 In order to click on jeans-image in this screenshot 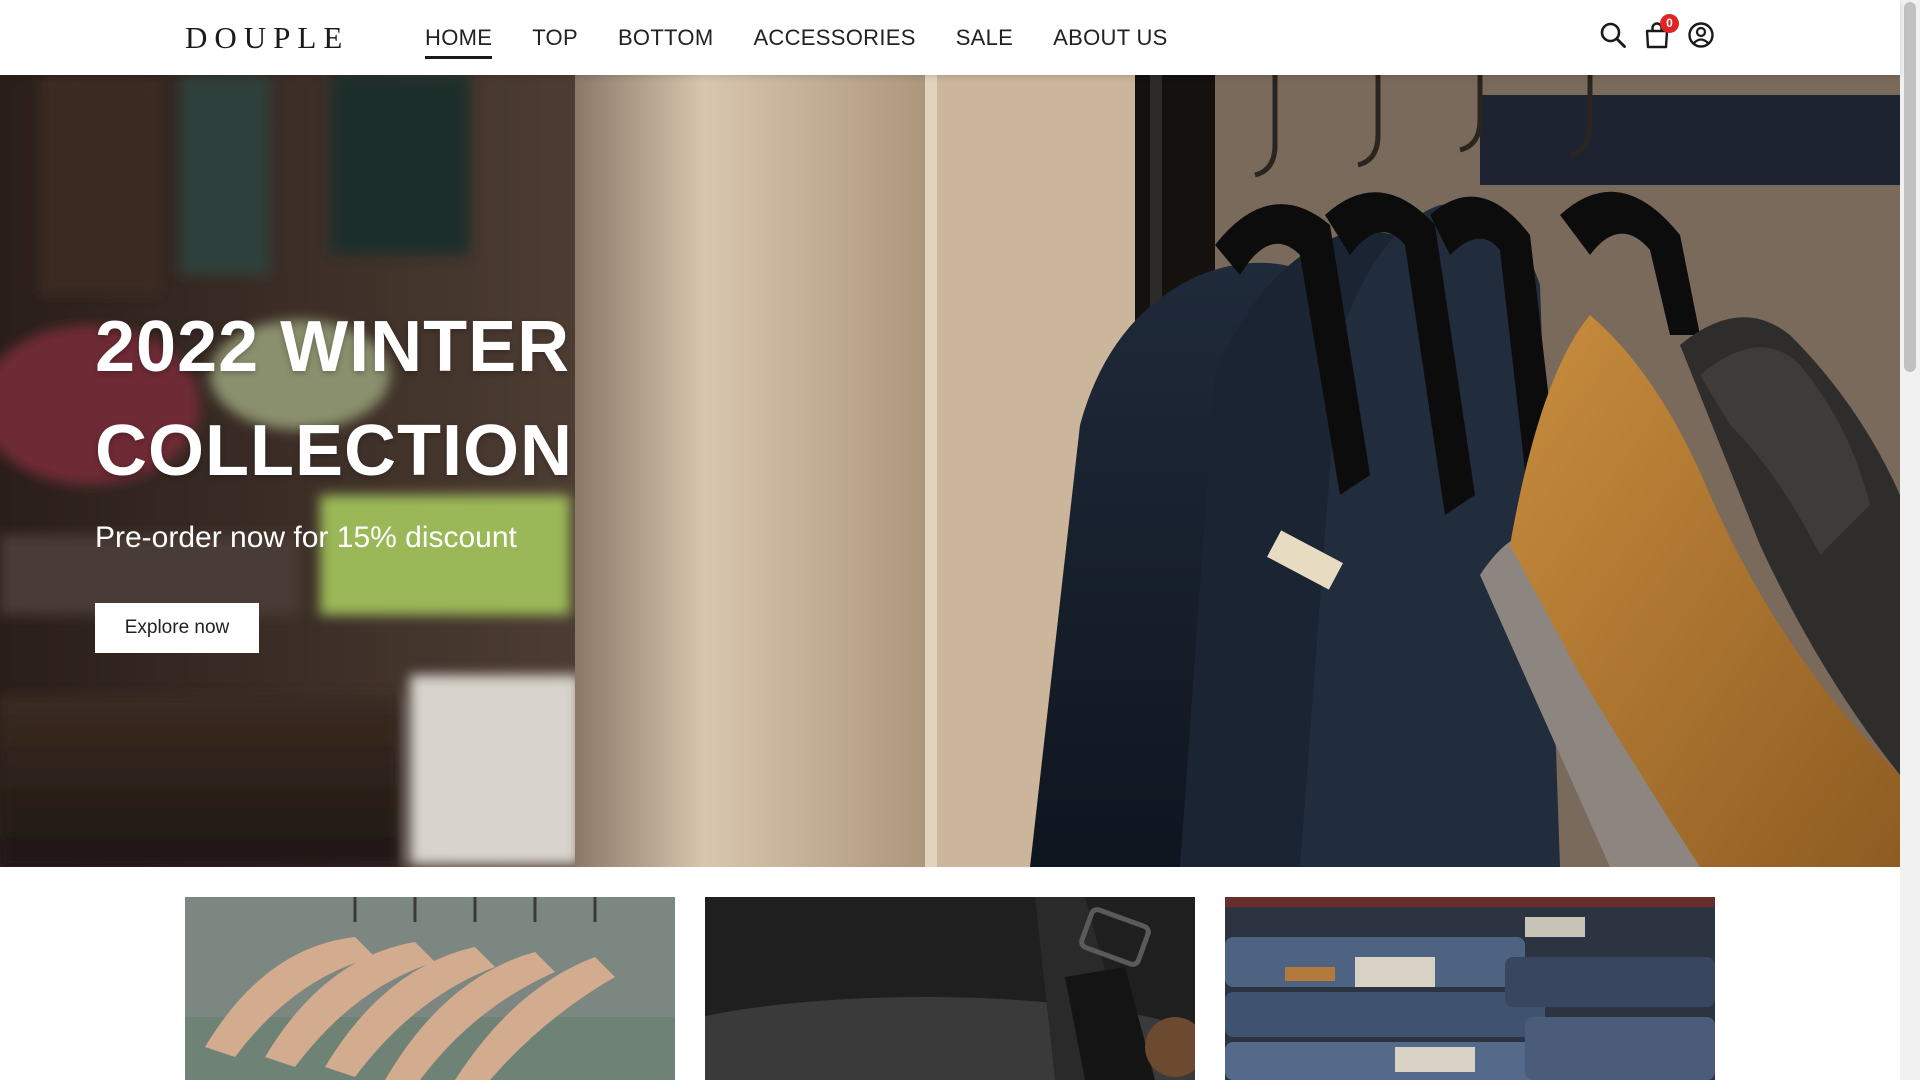, I will do `click(1470, 988)`.